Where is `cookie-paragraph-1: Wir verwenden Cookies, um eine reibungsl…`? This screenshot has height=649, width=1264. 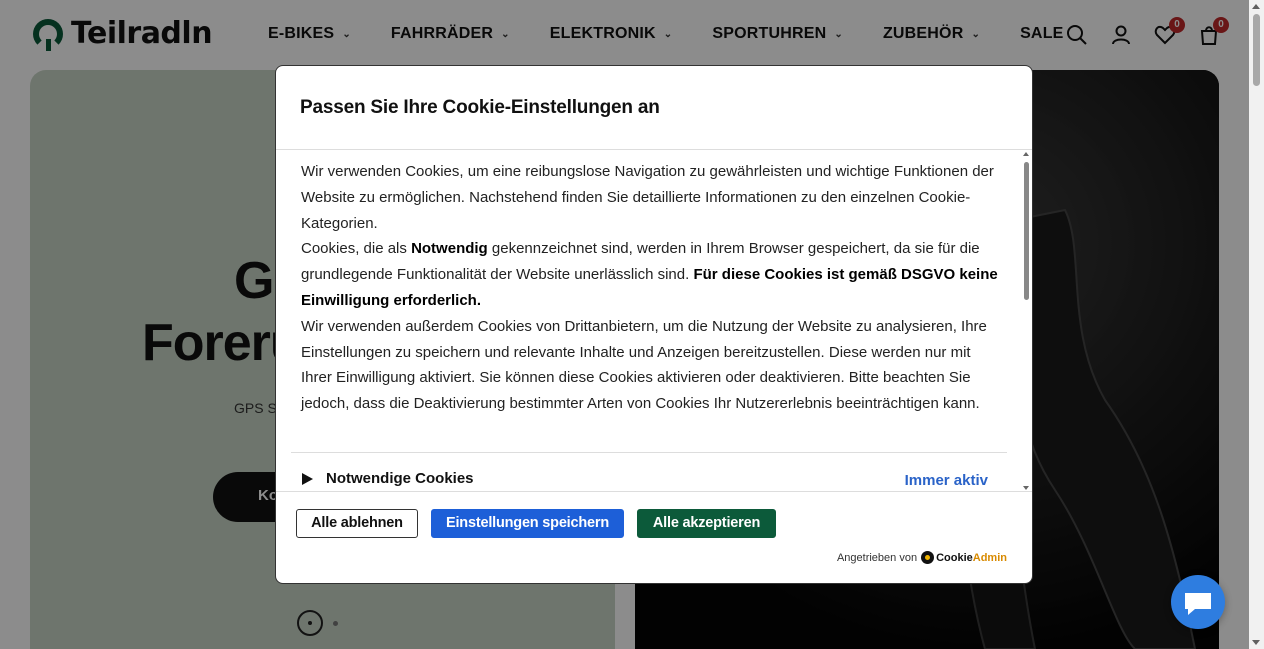 cookie-paragraph-1: Wir verwenden Cookies, um eine reibungsl… is located at coordinates (647, 197).